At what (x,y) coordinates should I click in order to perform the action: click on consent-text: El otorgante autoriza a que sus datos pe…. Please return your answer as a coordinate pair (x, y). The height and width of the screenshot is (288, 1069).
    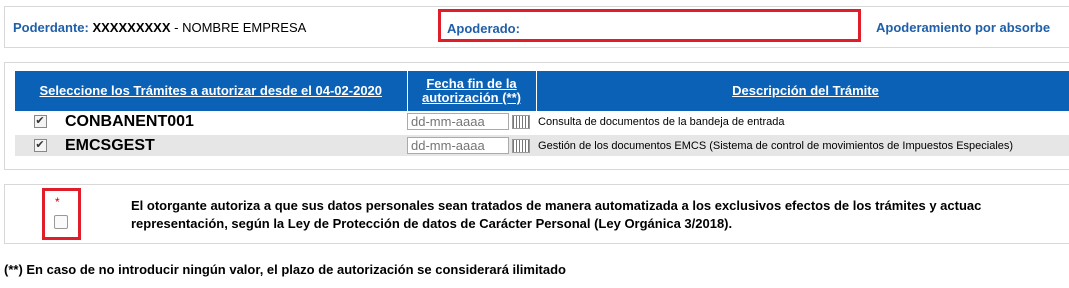
    Looking at the image, I should click on (600, 215).